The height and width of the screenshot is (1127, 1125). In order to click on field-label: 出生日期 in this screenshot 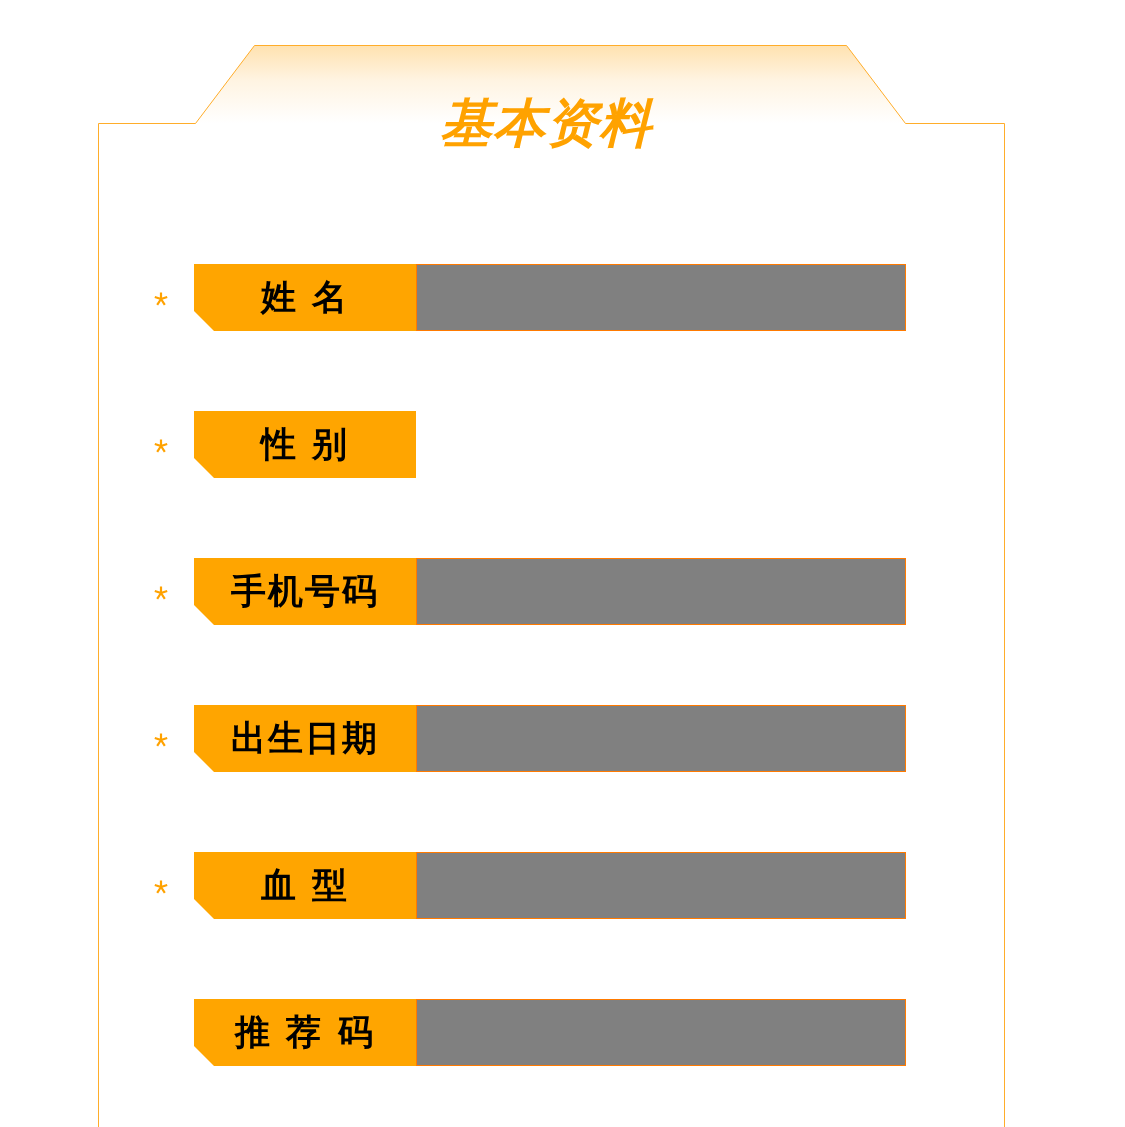, I will do `click(305, 738)`.